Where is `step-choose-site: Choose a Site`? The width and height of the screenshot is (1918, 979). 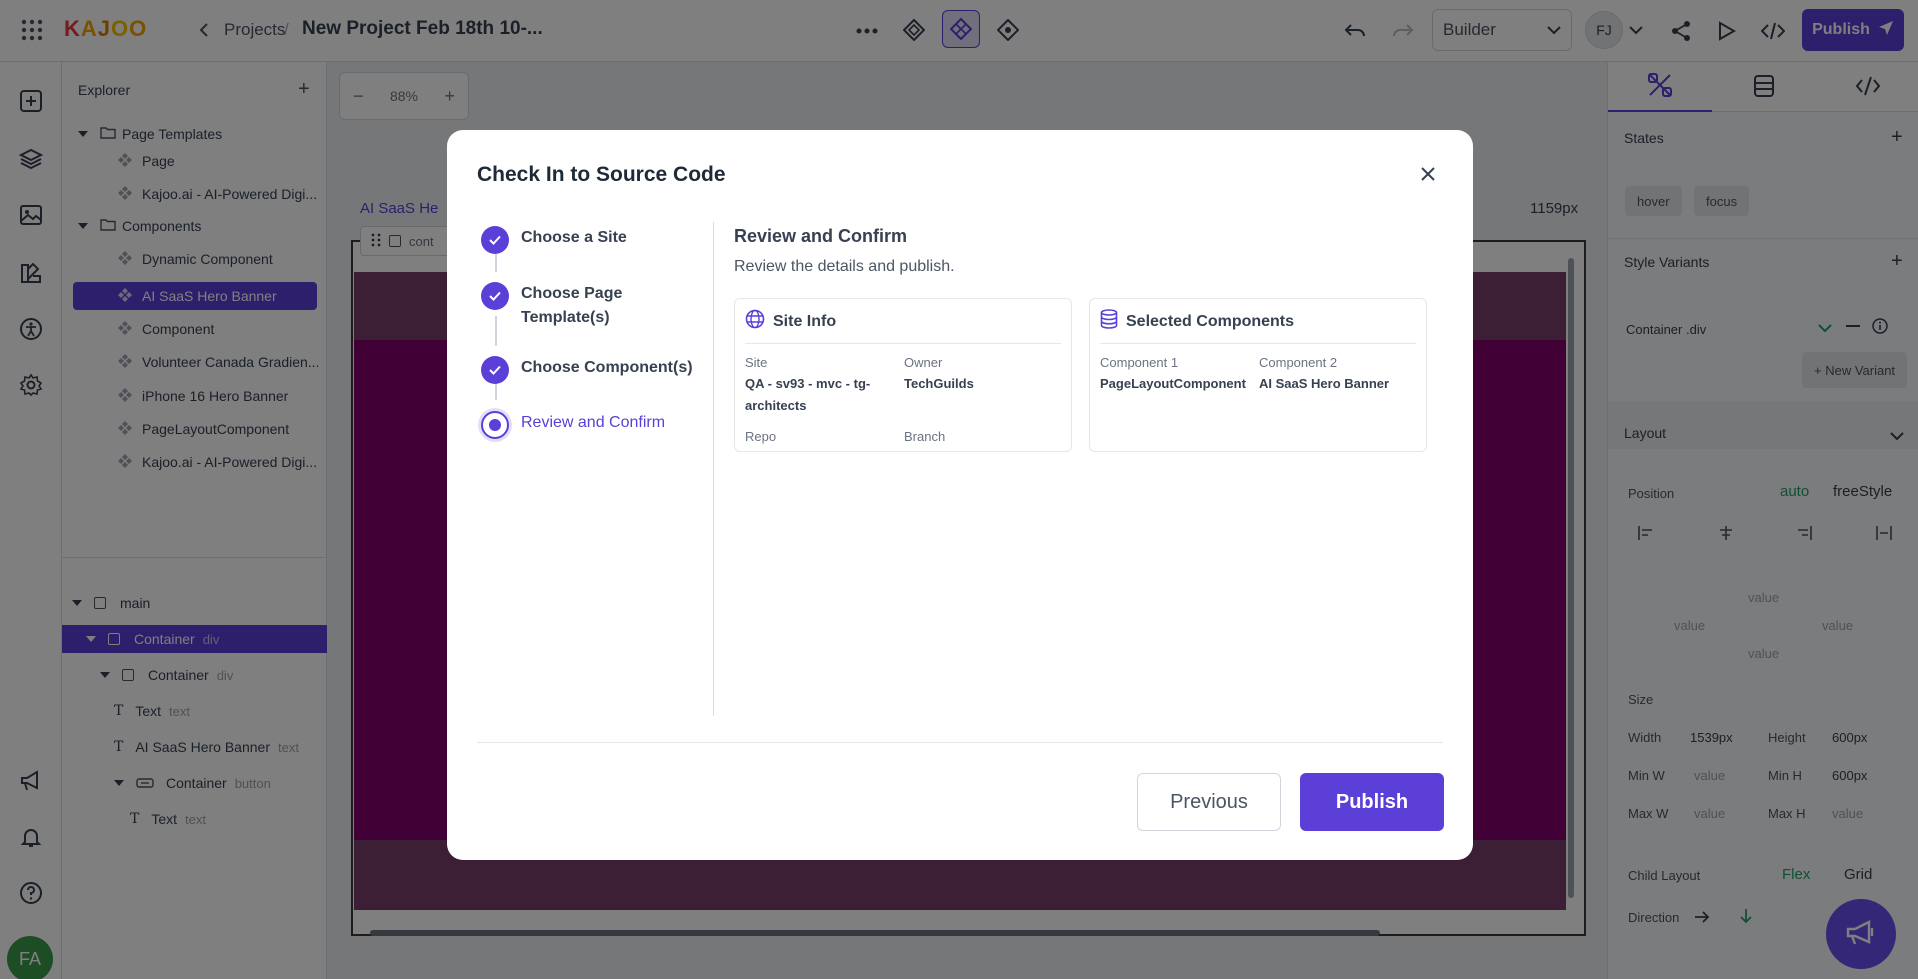 step-choose-site: Choose a Site is located at coordinates (591, 240).